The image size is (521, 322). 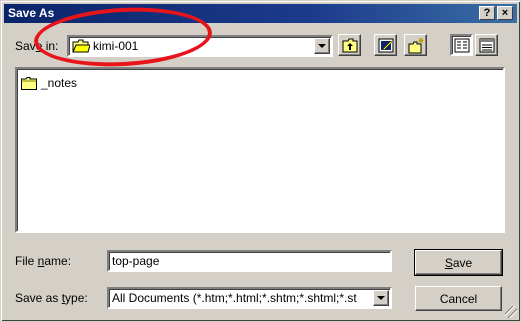 I want to click on save-as-type-label: Save as type:, so click(x=51, y=298).